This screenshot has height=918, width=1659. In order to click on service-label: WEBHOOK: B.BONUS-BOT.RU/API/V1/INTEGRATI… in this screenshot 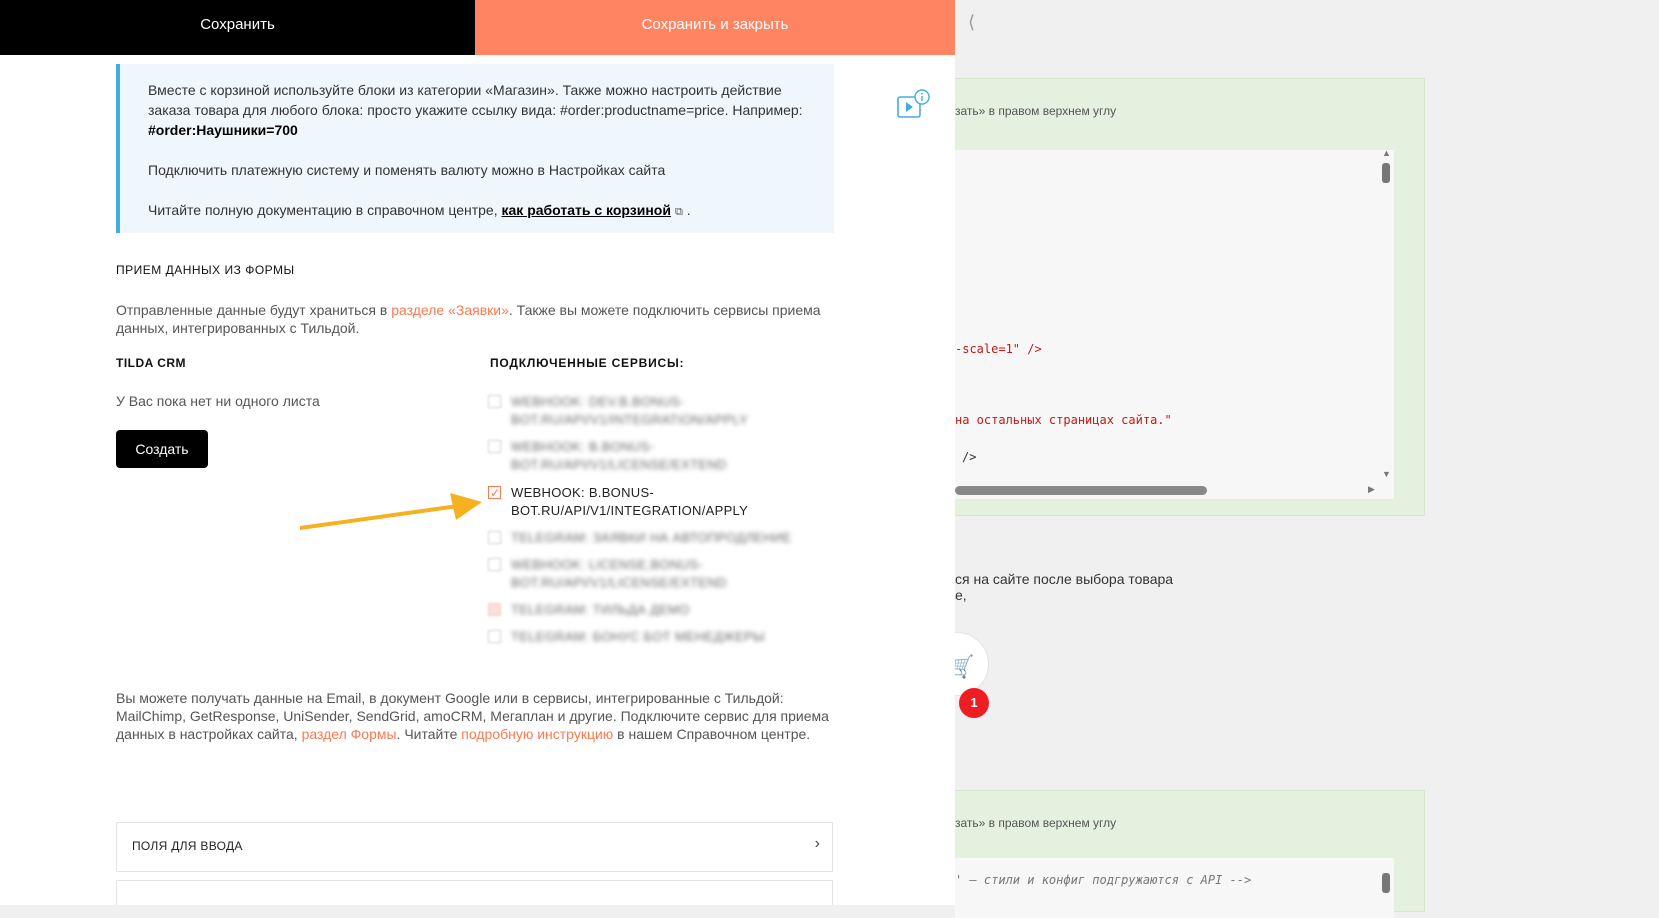, I will do `click(630, 501)`.